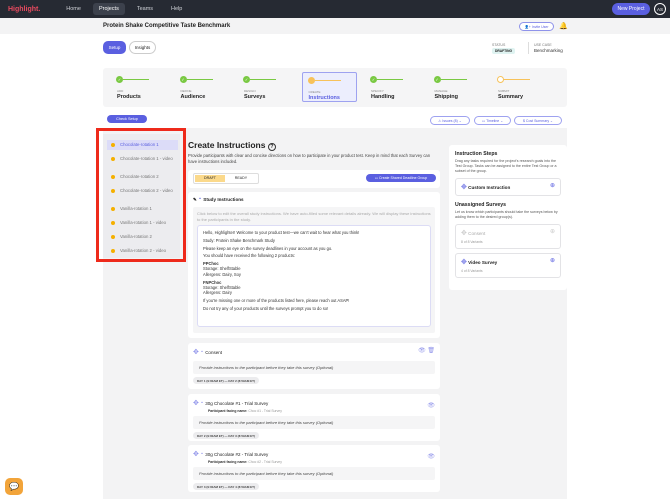 Image resolution: width=670 pixels, height=499 pixels. I want to click on step-kicker: DEFINE, so click(186, 91).